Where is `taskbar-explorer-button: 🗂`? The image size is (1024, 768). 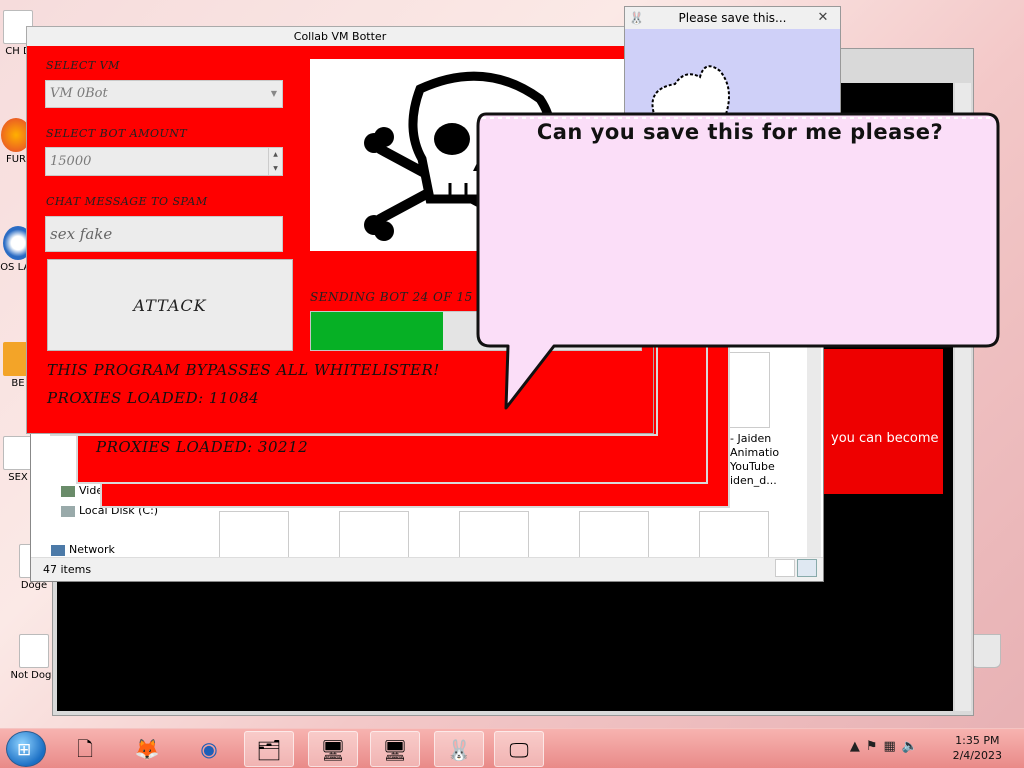 taskbar-explorer-button: 🗂 is located at coordinates (269, 749).